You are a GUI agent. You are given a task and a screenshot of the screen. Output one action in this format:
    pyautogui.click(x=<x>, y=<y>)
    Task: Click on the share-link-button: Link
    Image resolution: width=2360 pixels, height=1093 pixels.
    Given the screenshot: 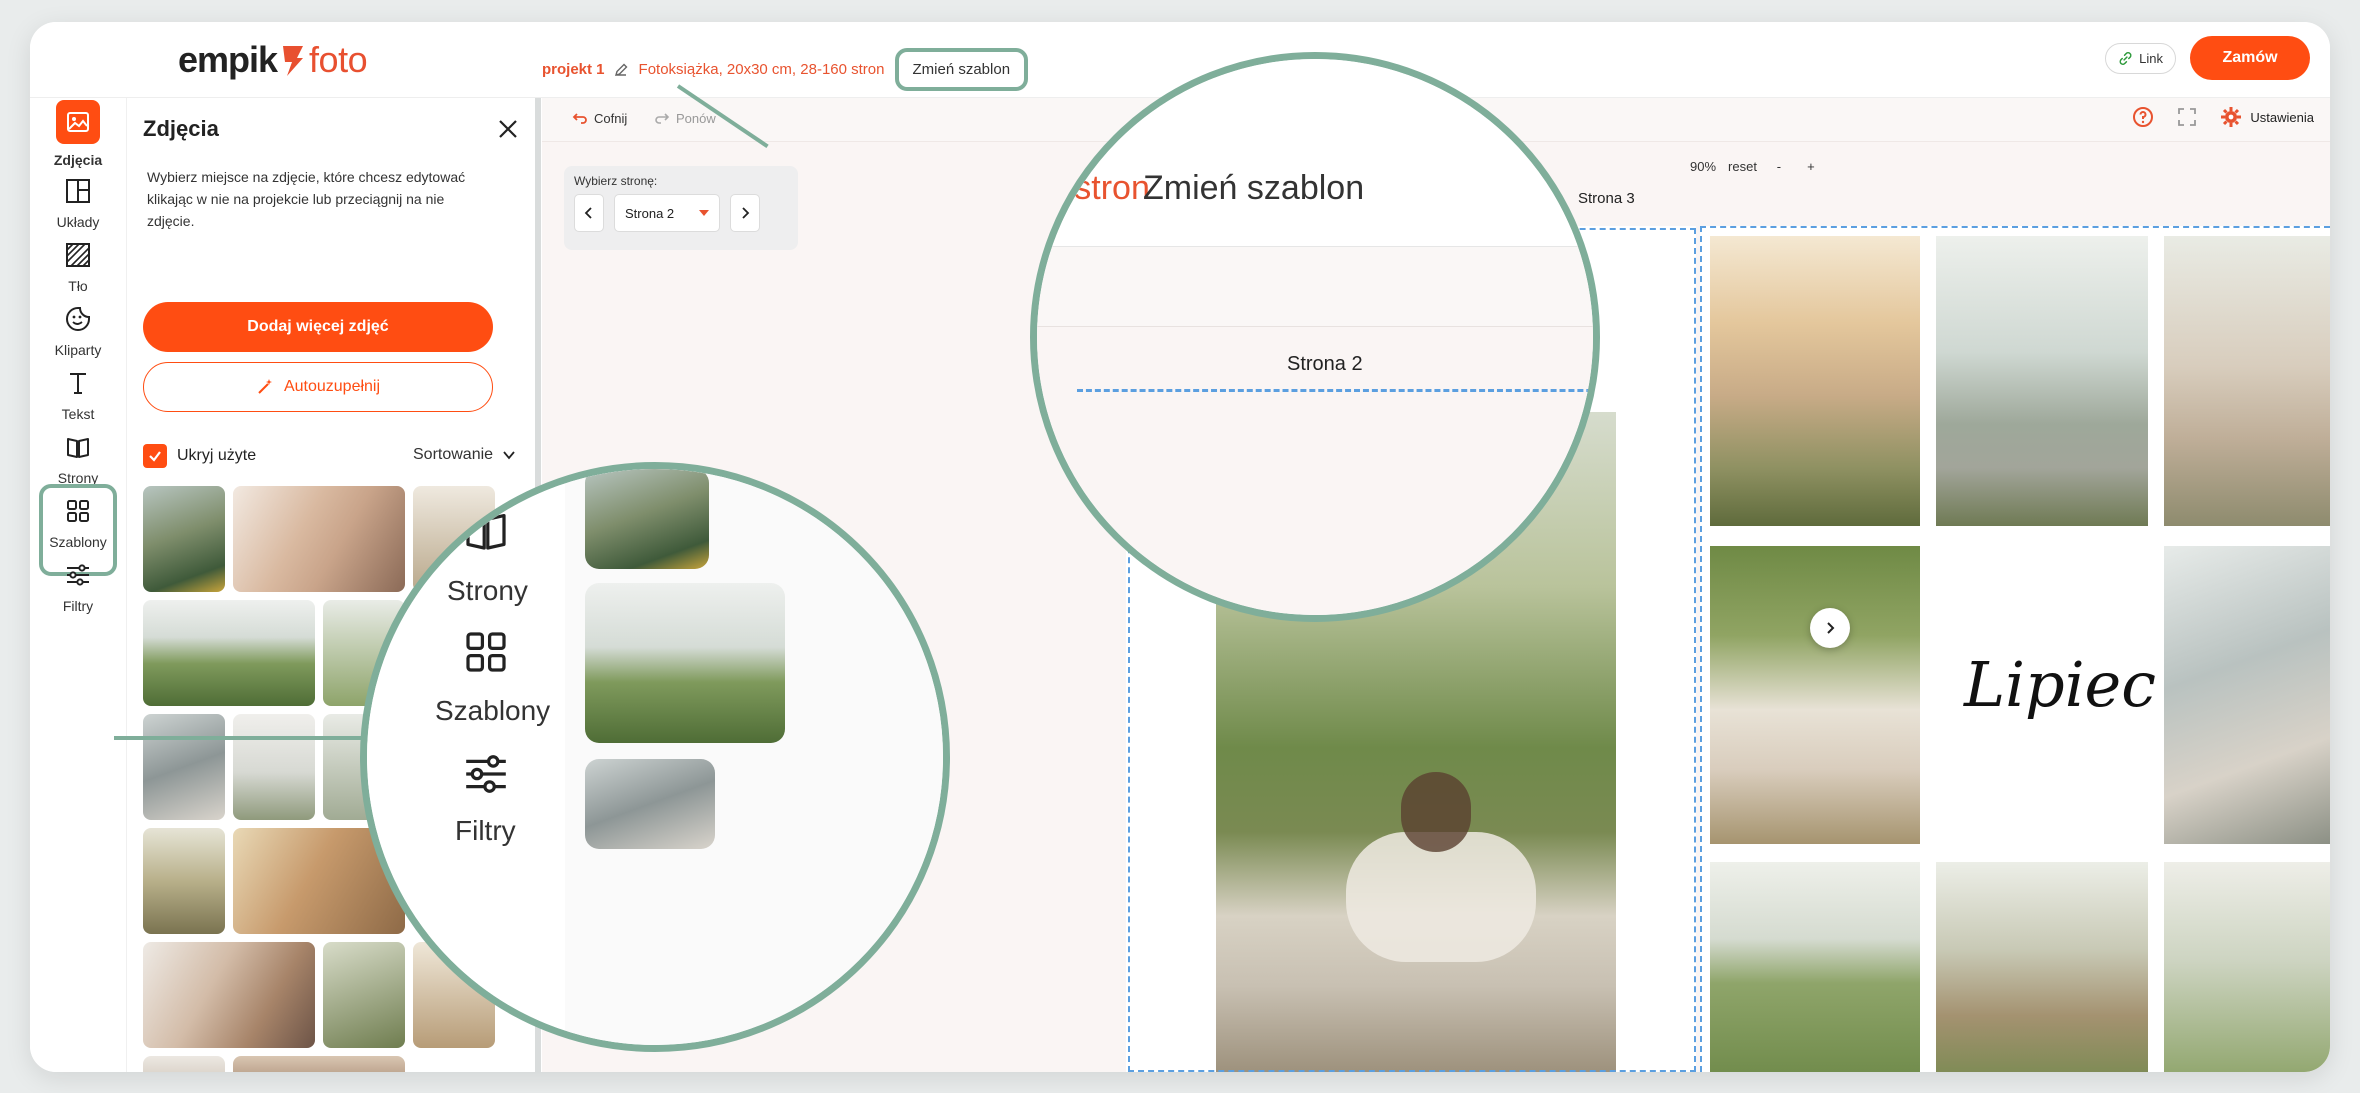 What is the action you would take?
    pyautogui.click(x=2140, y=58)
    